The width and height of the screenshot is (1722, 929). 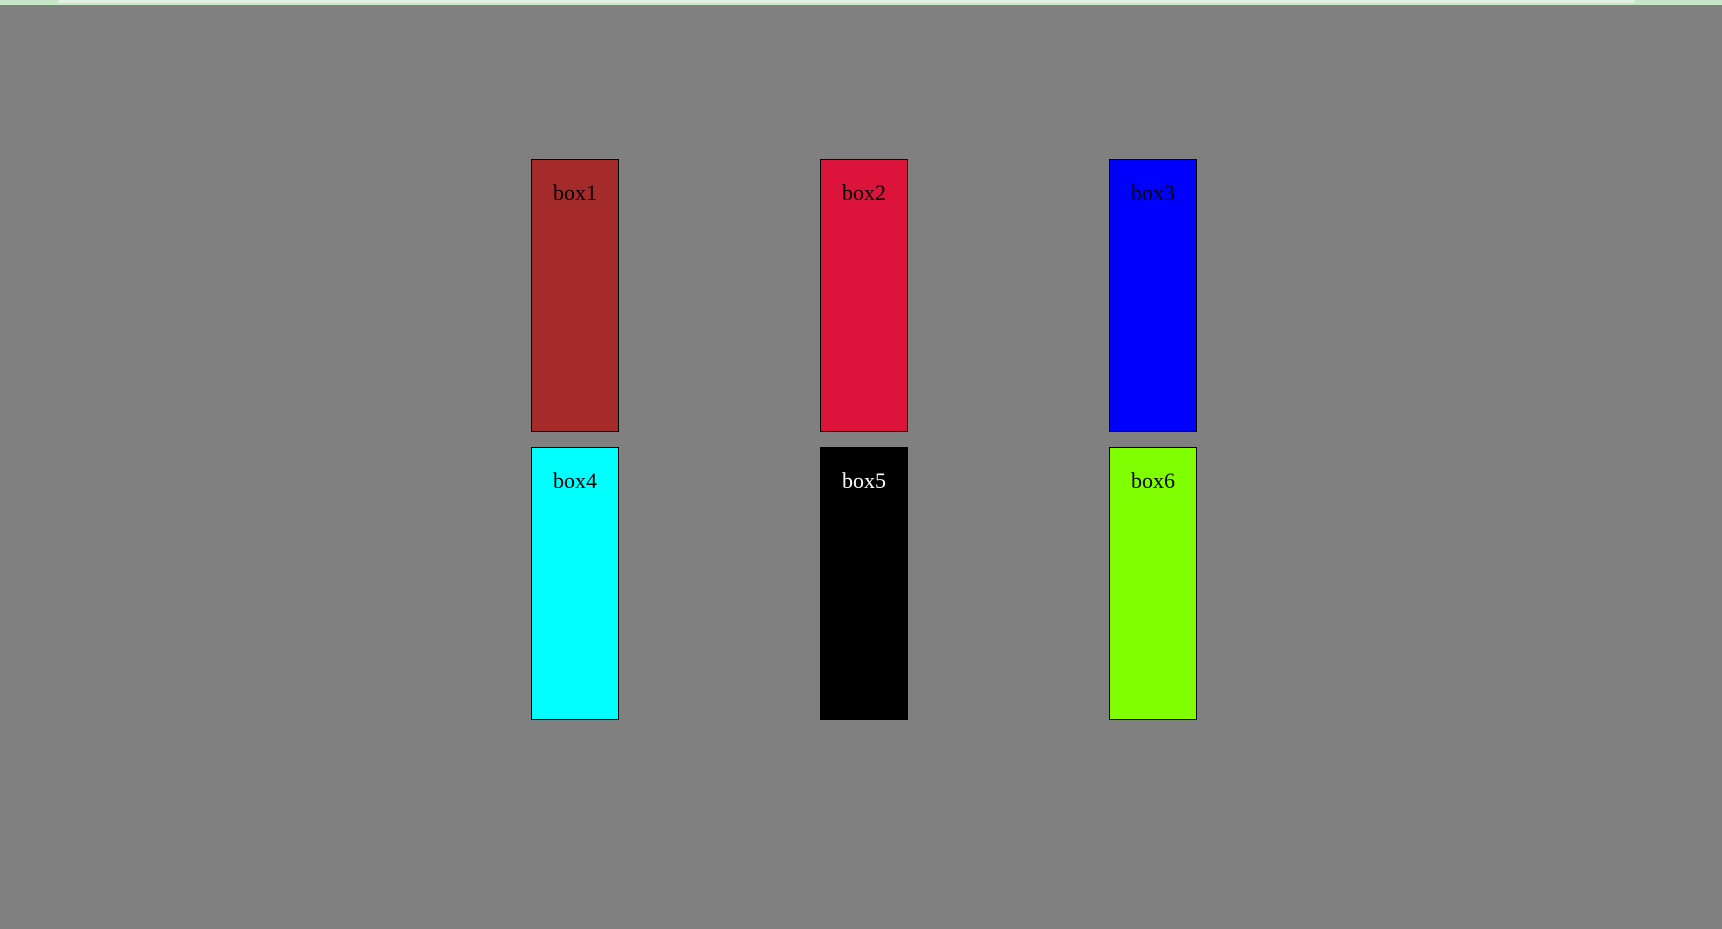 I want to click on box-2-label: box2, so click(x=864, y=192).